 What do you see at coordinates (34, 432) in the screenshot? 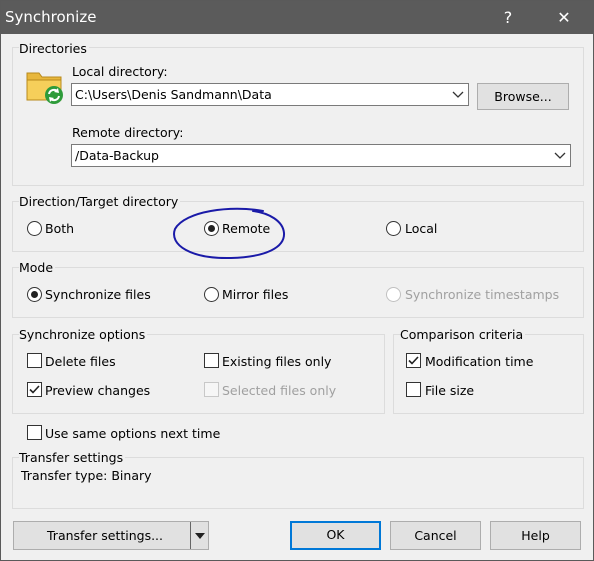
I see `use-same-options-checkbox` at bounding box center [34, 432].